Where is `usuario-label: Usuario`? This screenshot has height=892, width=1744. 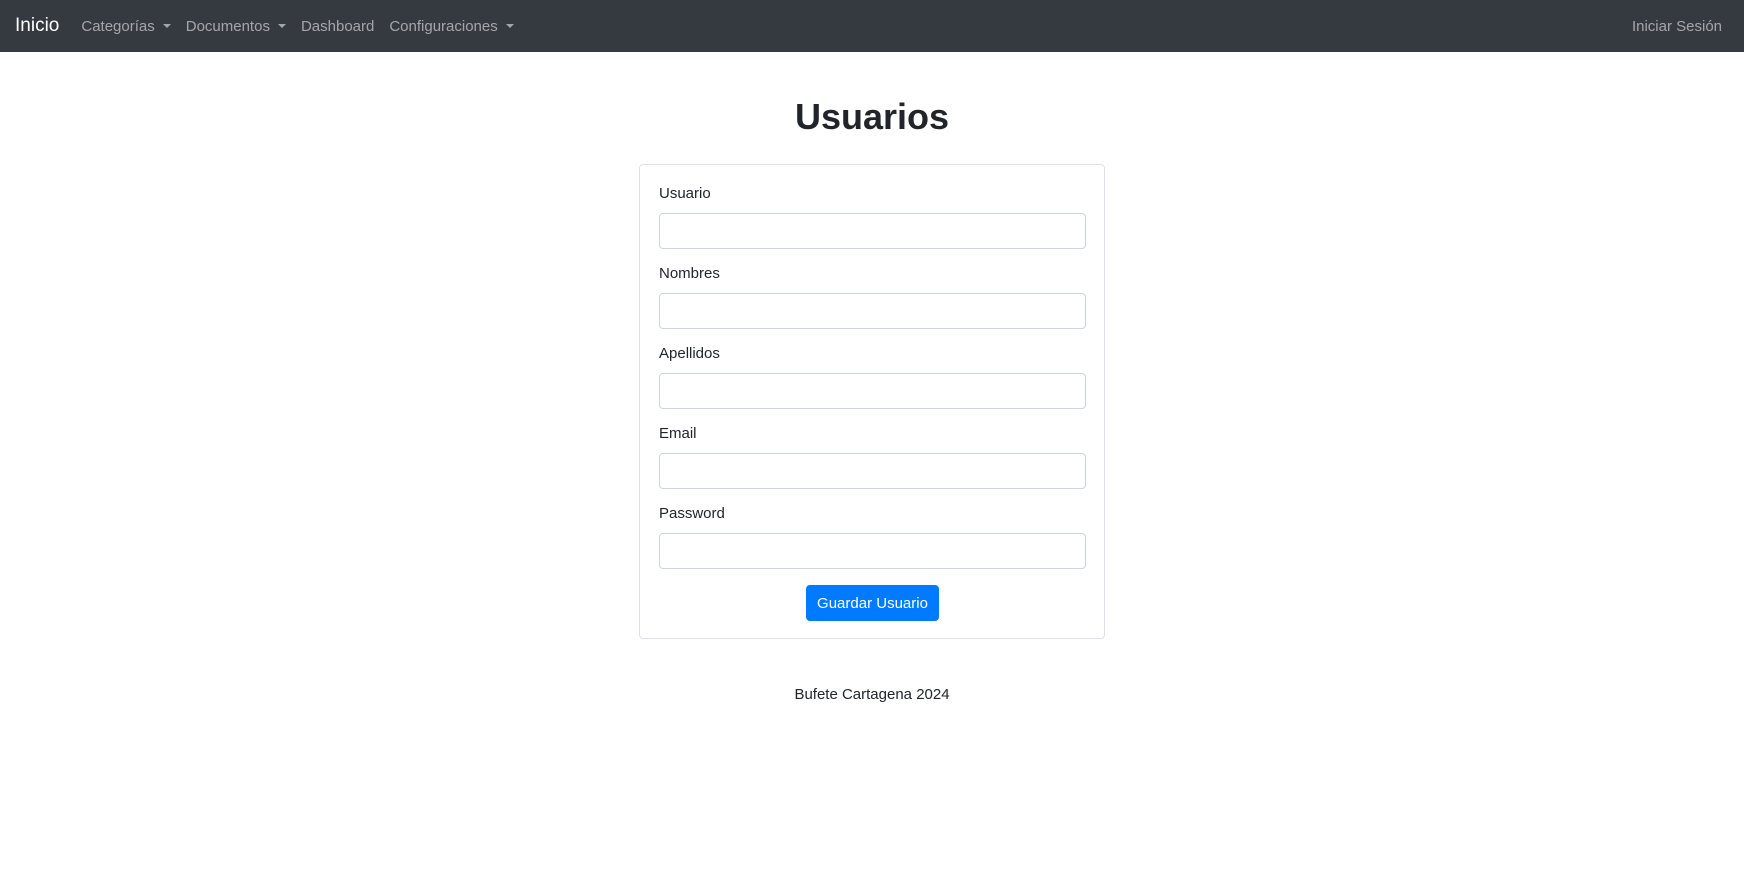 usuario-label: Usuario is located at coordinates (685, 193).